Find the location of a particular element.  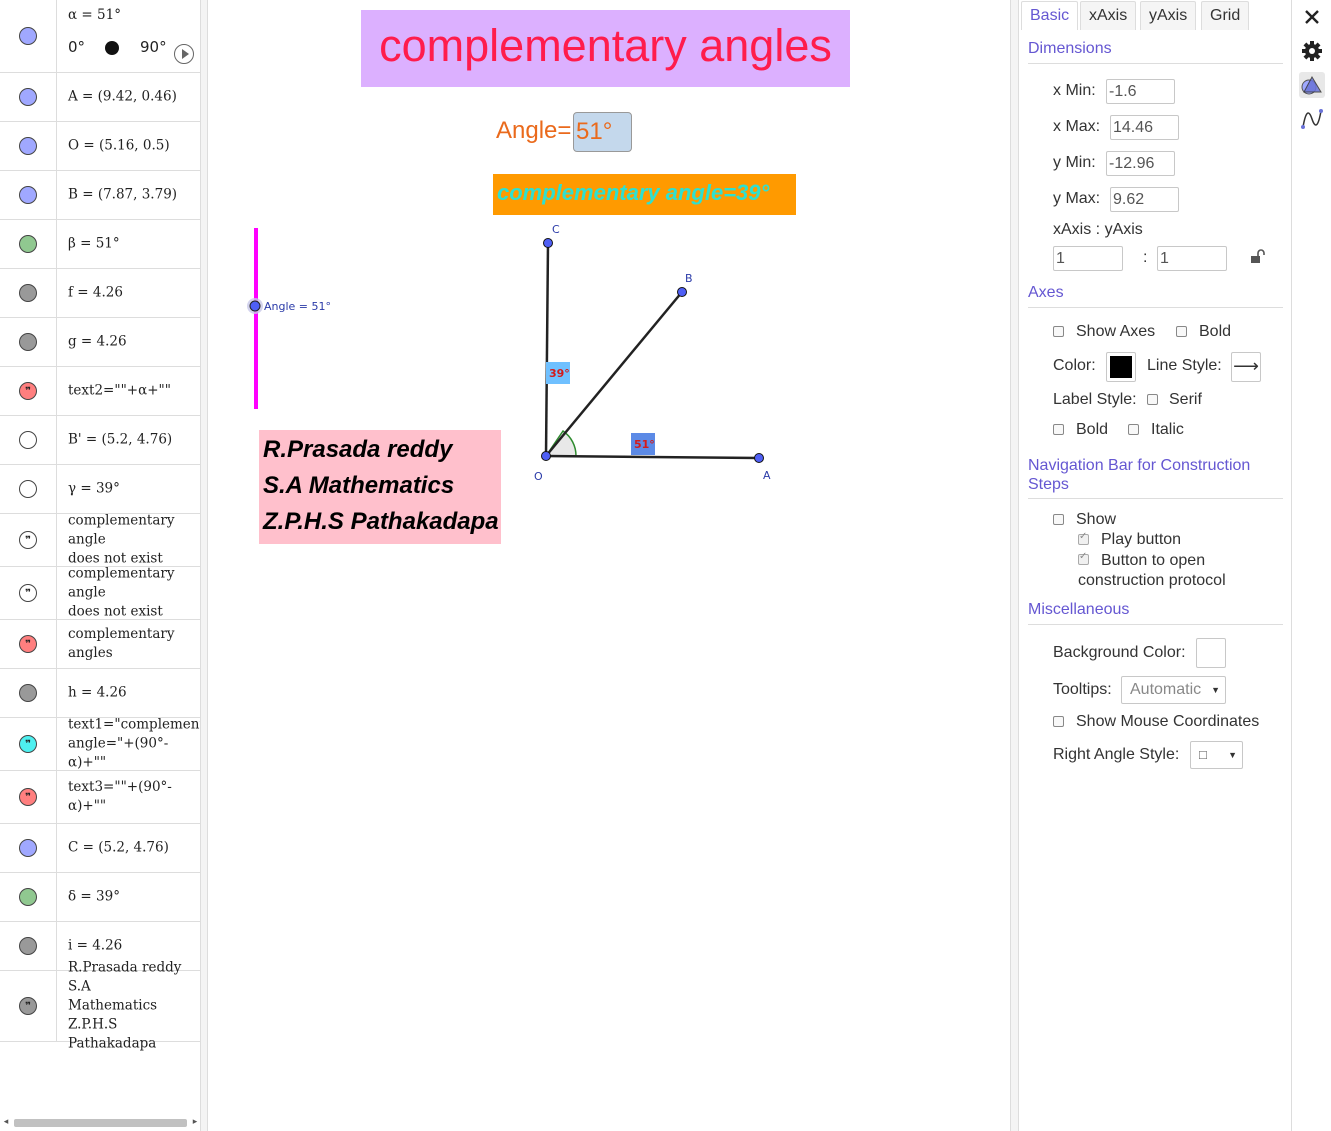

algebra-row: δ = 39° is located at coordinates (100, 897).